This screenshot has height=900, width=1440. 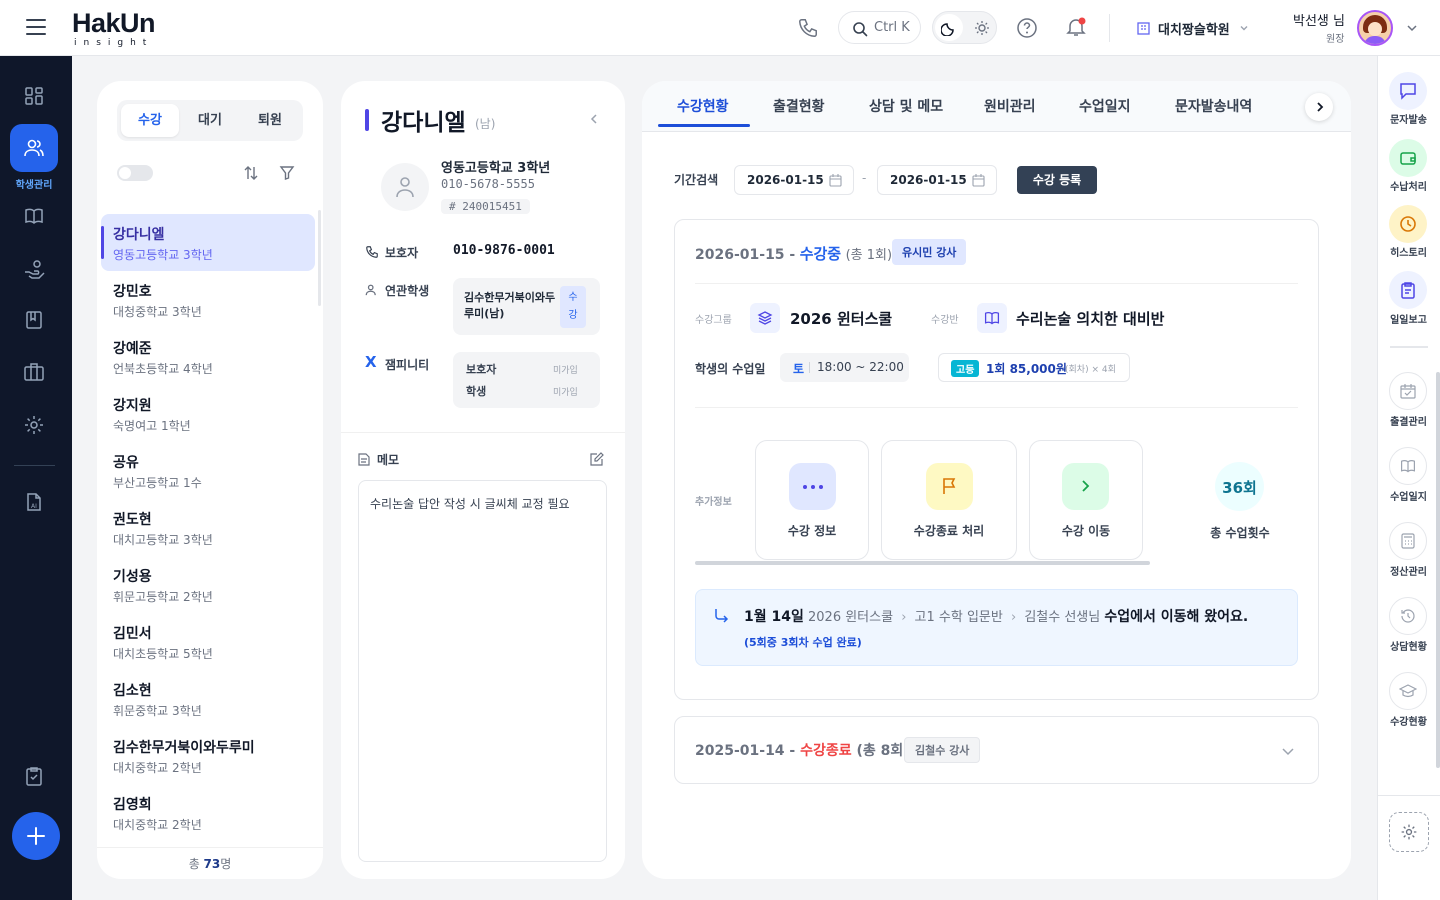 What do you see at coordinates (1408, 224) in the screenshot?
I see `rail-history-button` at bounding box center [1408, 224].